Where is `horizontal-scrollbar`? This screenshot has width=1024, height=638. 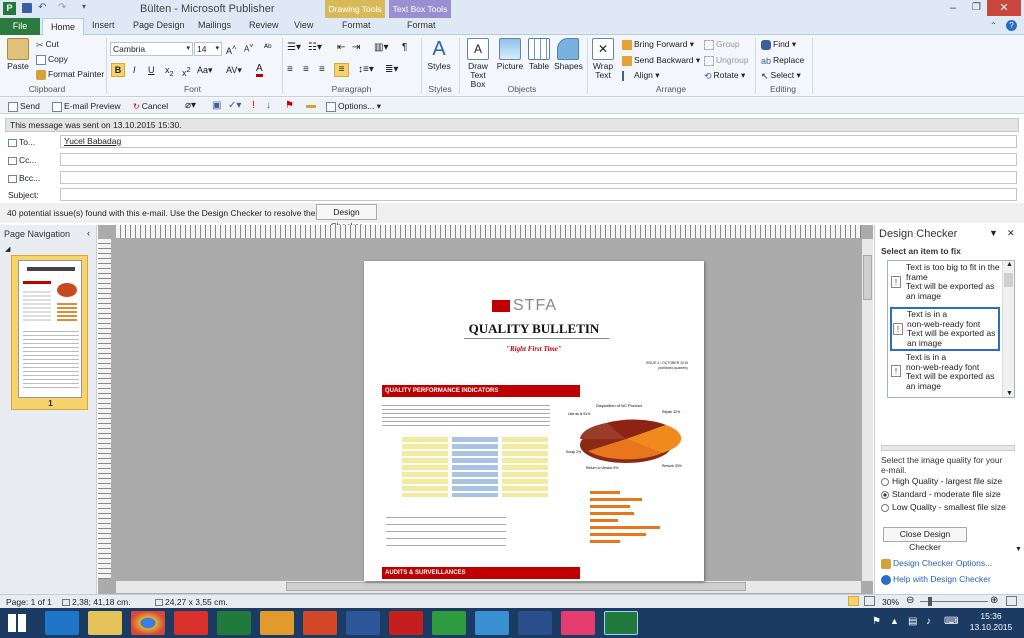 horizontal-scrollbar is located at coordinates (488, 587).